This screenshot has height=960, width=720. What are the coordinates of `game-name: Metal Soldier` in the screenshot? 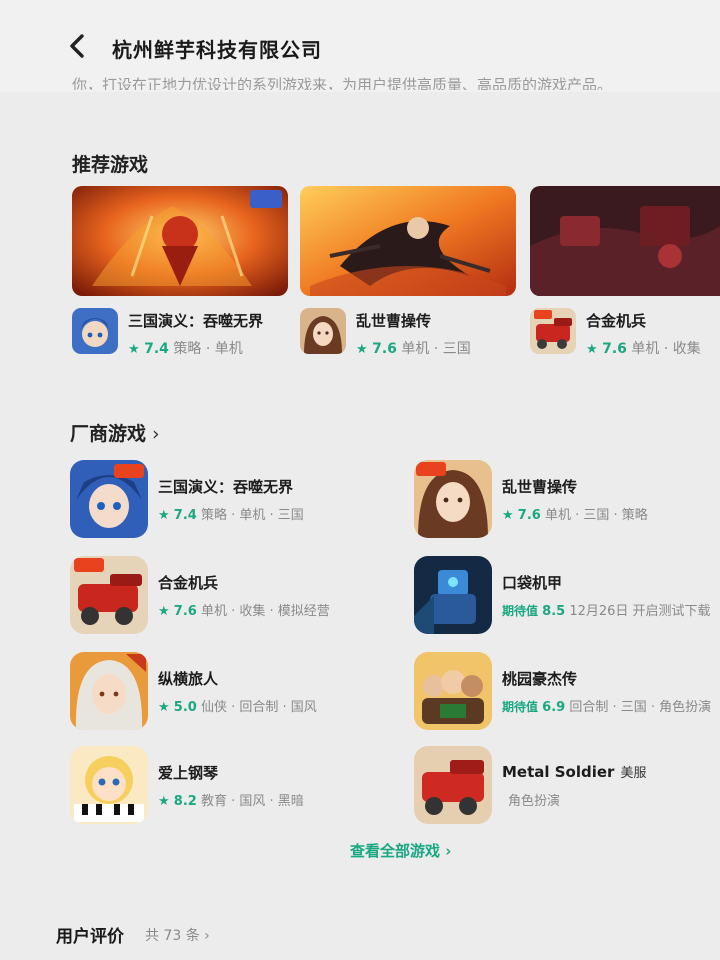 It's located at (558, 772).